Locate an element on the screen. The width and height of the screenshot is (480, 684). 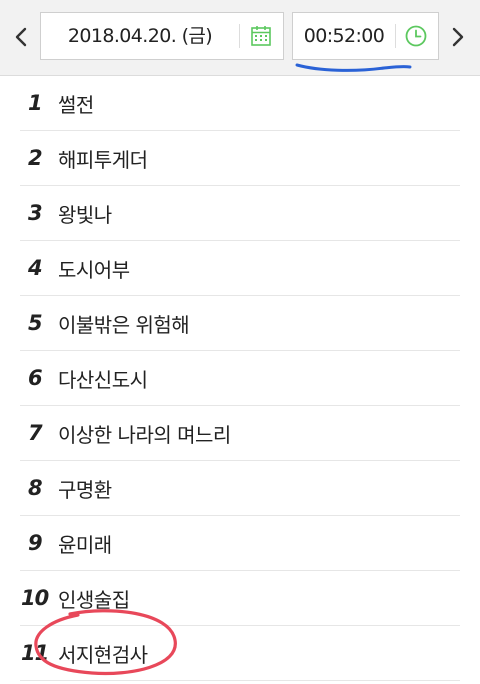
date-time-toolbar: 2018.04.20. (금) 00:52:00 is located at coordinates (240, 38).